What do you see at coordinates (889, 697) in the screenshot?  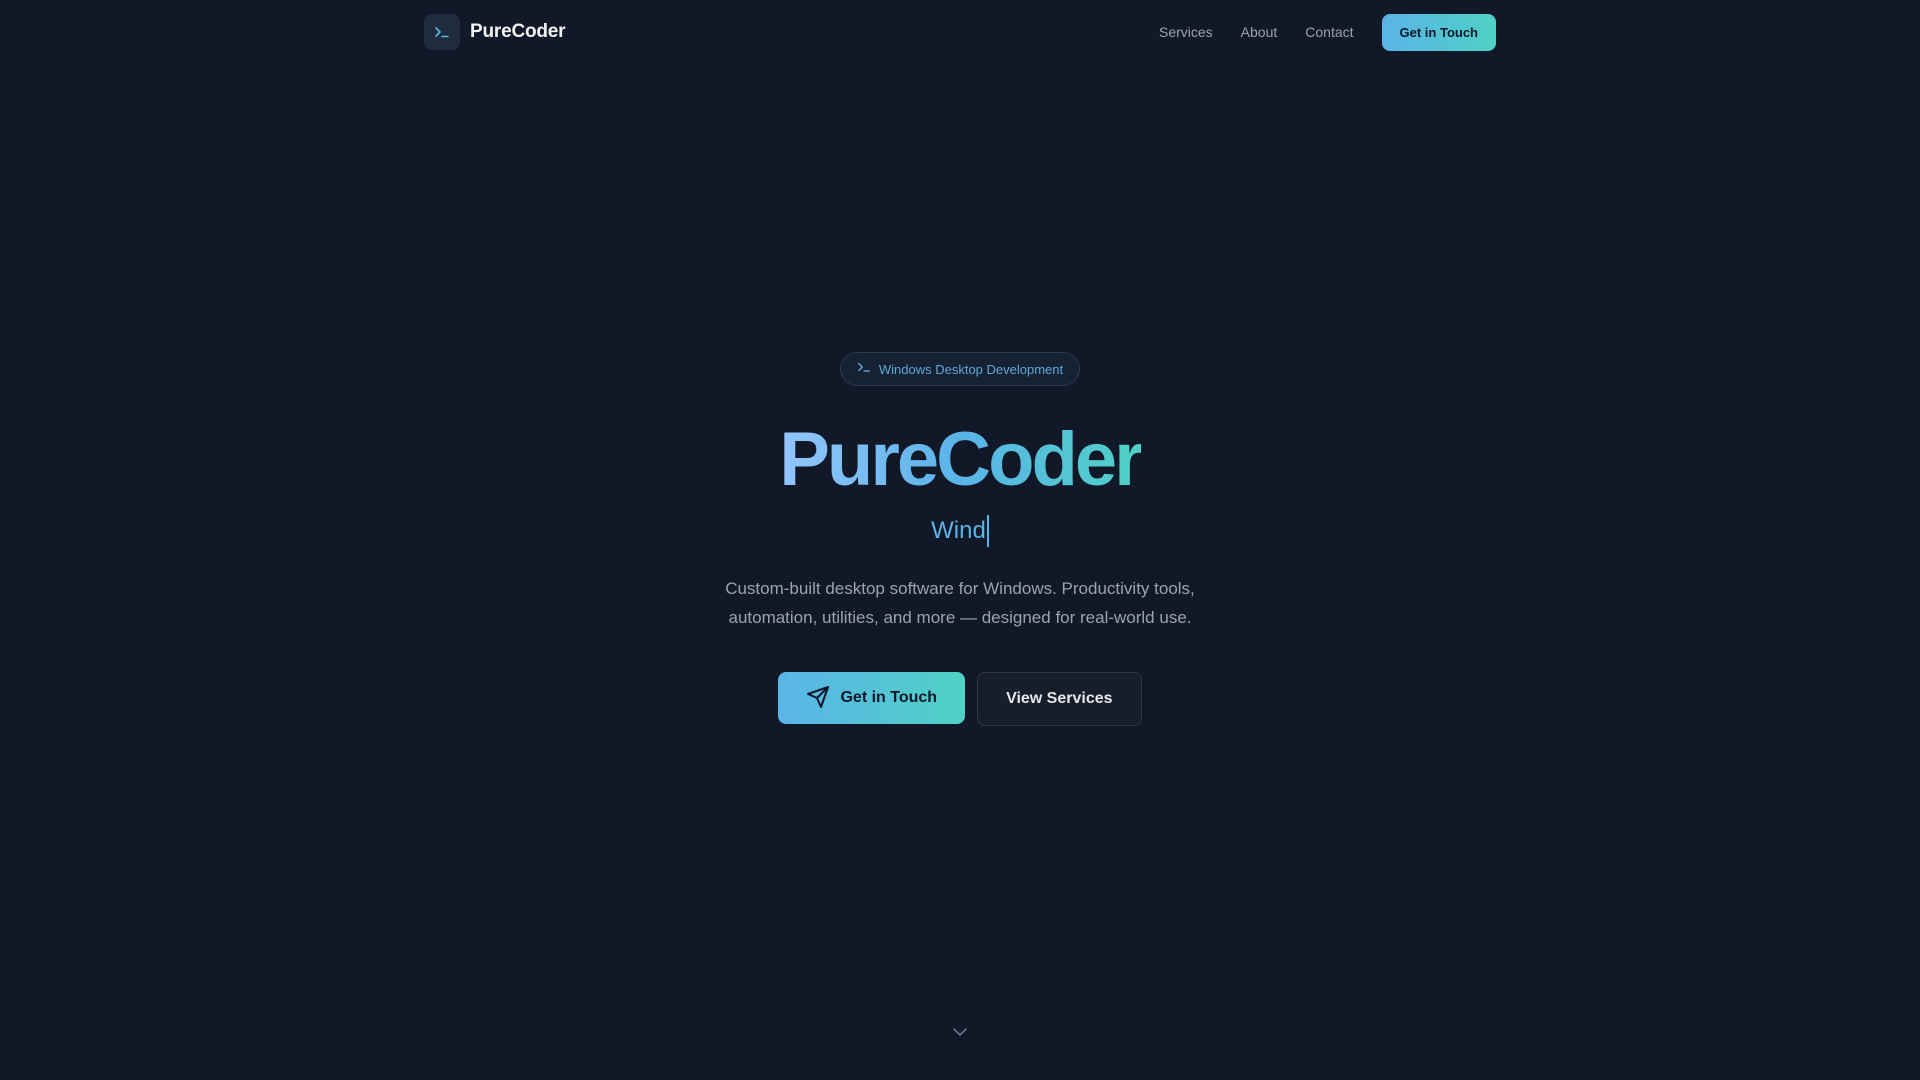 I see `get-in-touch-label: Get in Touch` at bounding box center [889, 697].